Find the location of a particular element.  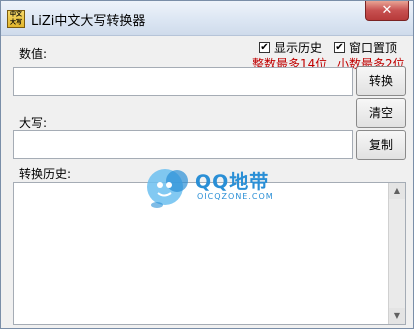

app-icon: 中文大写 is located at coordinates (16, 19).